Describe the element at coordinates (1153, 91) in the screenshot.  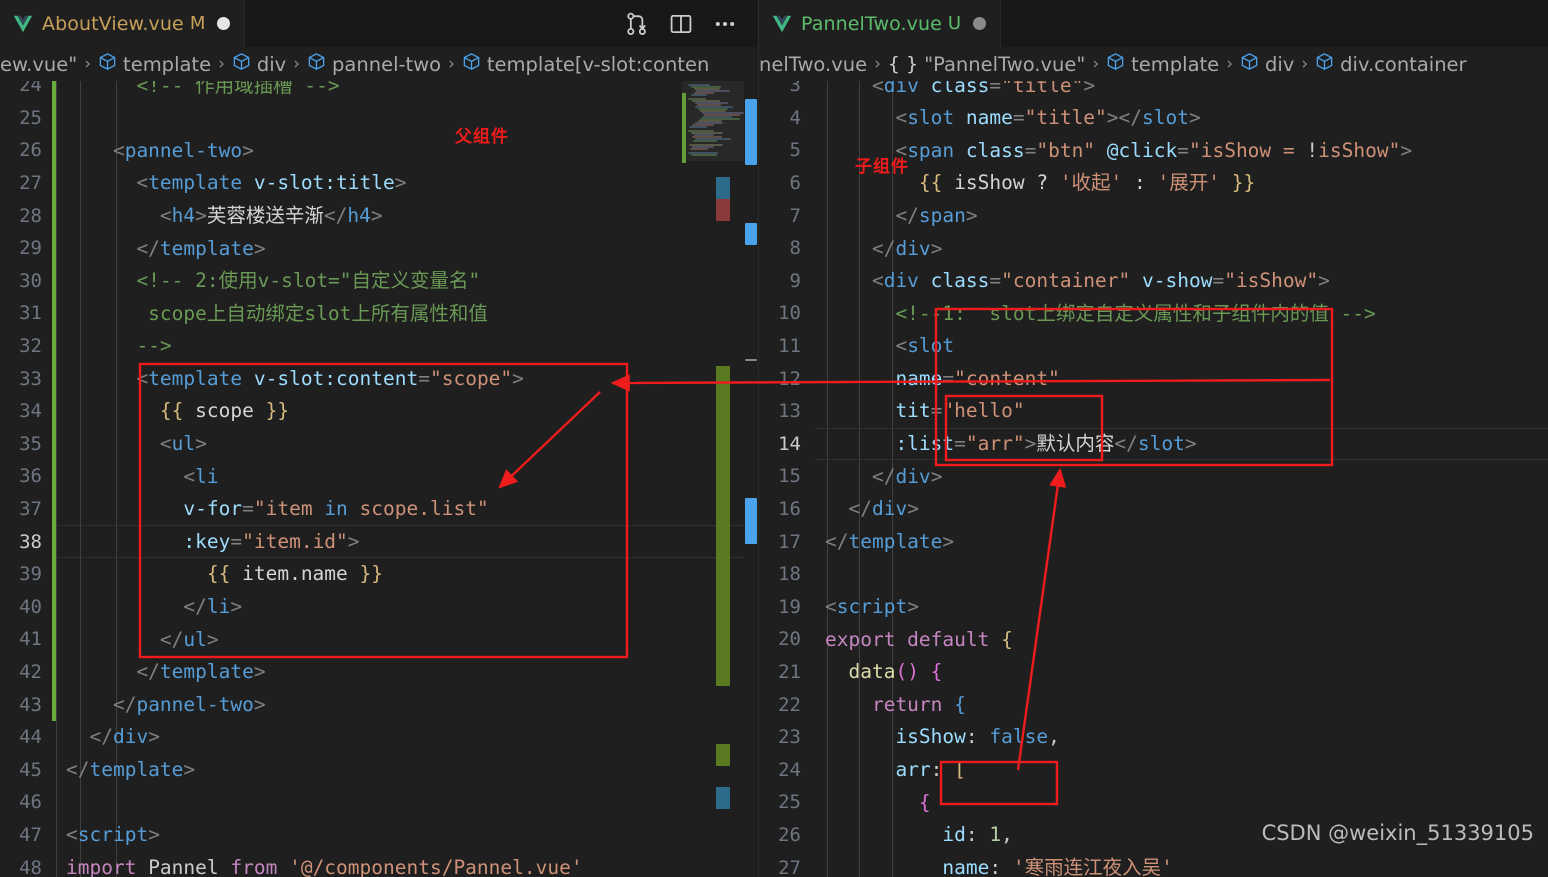
I see `code-line: 3 <div class="title">` at that location.